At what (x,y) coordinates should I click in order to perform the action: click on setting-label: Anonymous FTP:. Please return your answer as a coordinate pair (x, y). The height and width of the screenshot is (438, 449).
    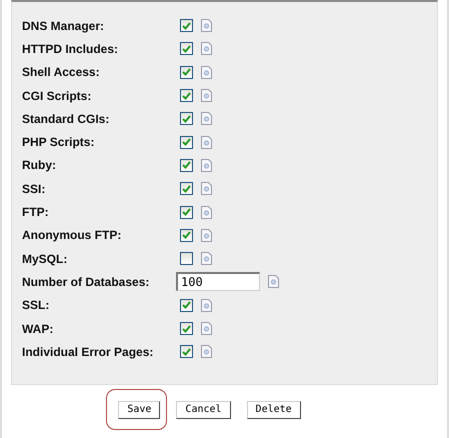
    Looking at the image, I should click on (72, 235).